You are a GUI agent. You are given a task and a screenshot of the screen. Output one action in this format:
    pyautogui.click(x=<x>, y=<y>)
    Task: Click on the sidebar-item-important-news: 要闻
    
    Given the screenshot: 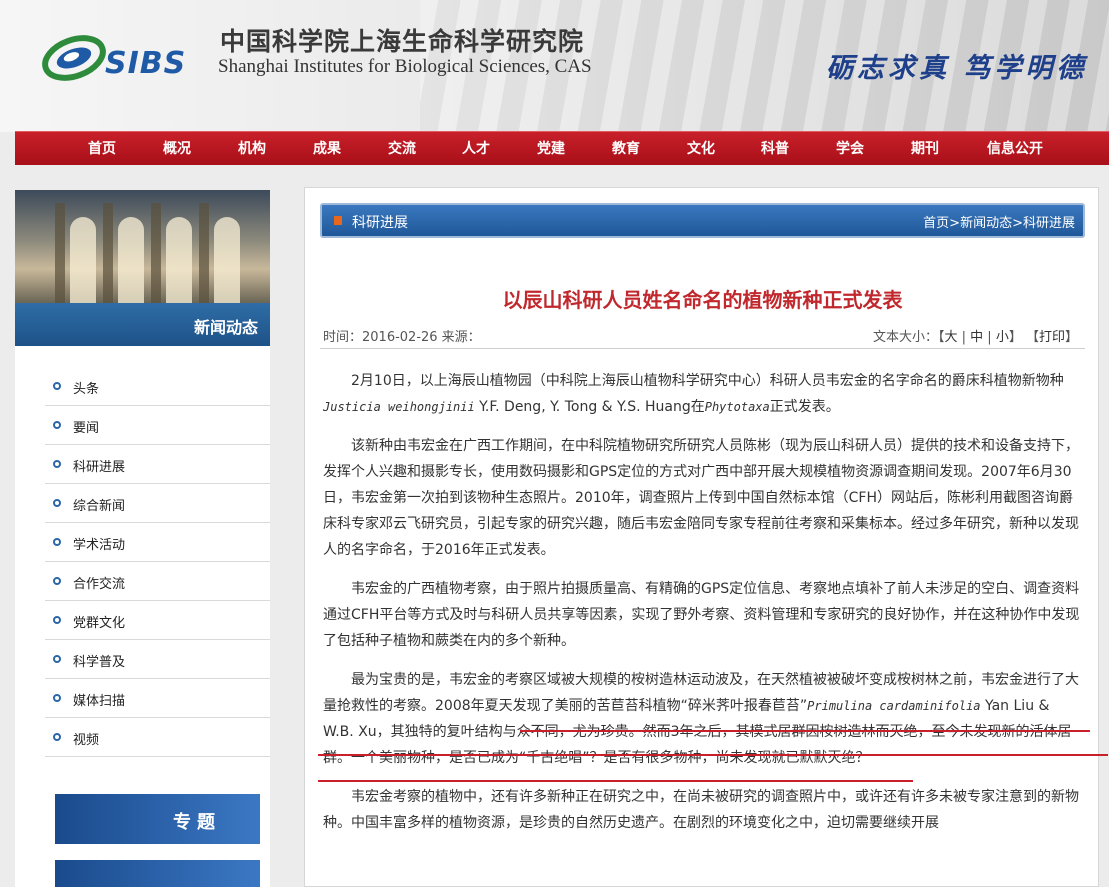 What is the action you would take?
    pyautogui.click(x=157, y=425)
    